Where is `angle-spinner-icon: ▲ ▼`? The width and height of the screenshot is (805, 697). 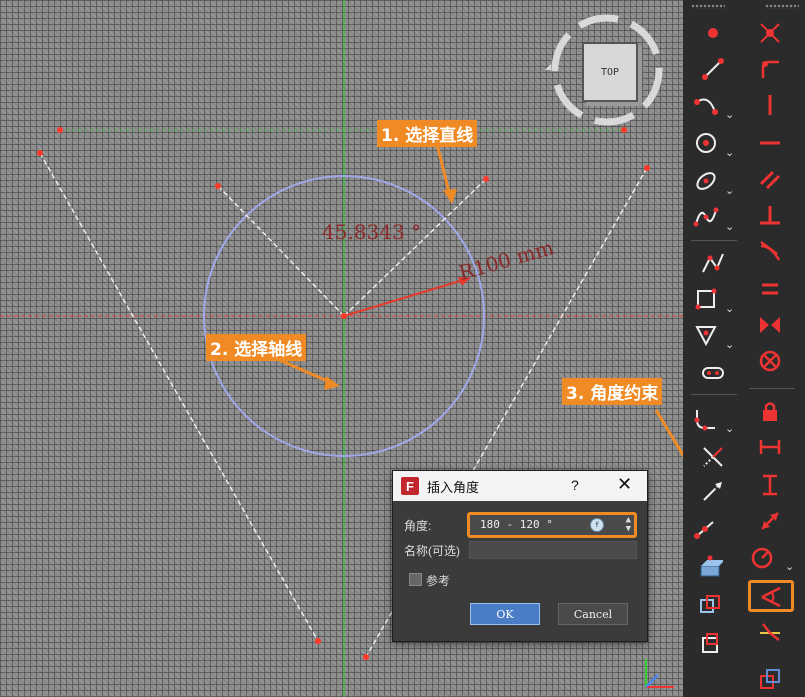
angle-spinner-icon: ▲ ▼ is located at coordinates (628, 525).